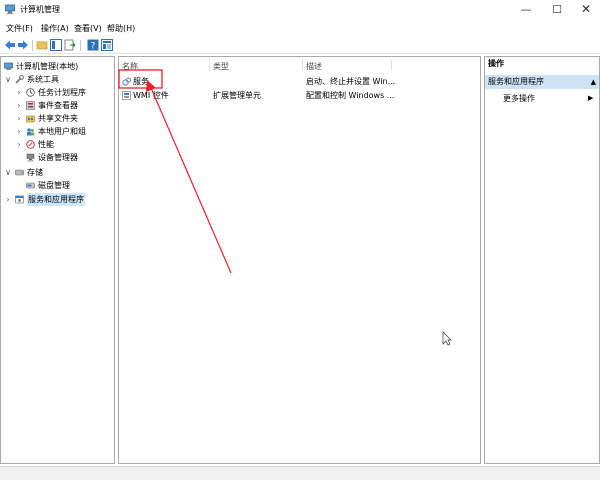 This screenshot has height=480, width=600. I want to click on tree-label: 共享文件夹, so click(58, 118).